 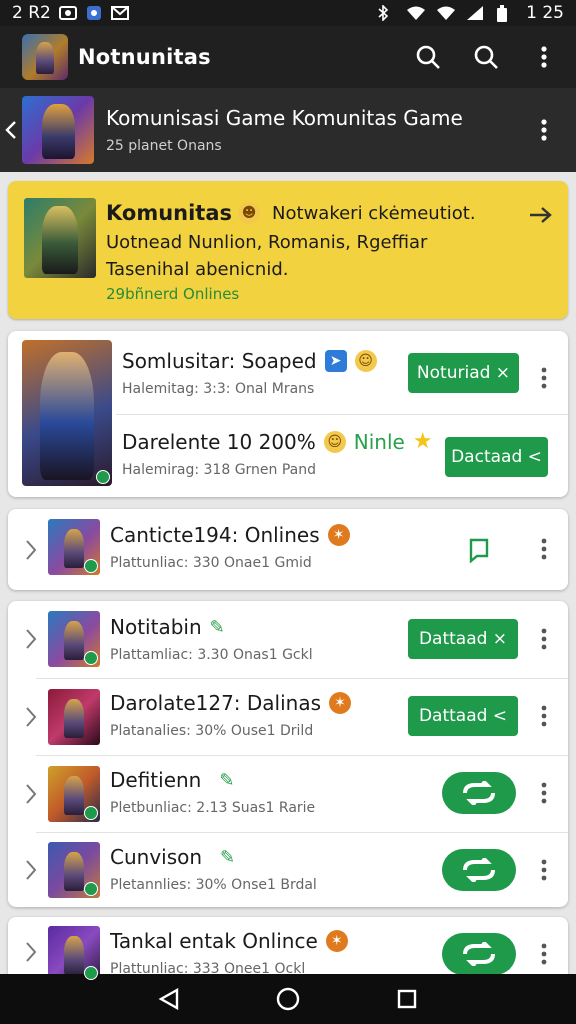 What do you see at coordinates (164, 146) in the screenshot?
I see `group-subtitle: 25 planet Onans` at bounding box center [164, 146].